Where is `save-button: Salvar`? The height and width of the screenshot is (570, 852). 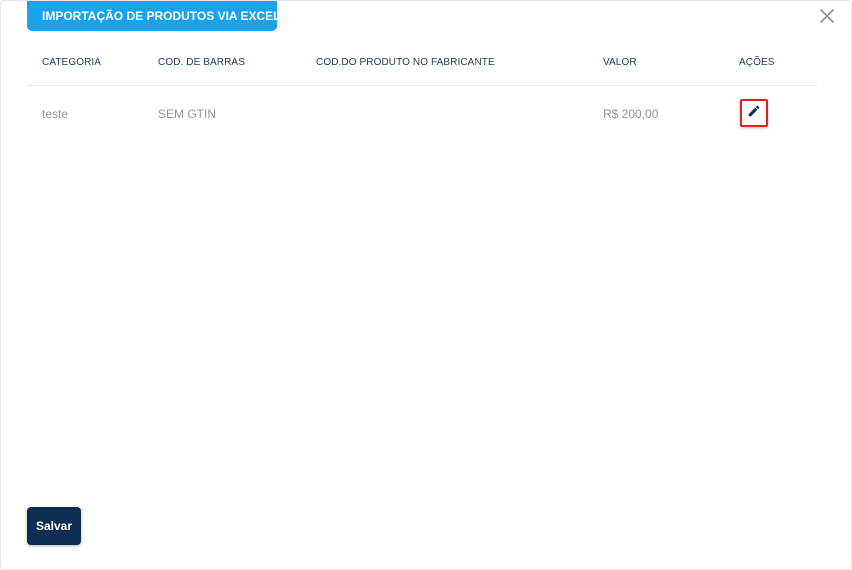 save-button: Salvar is located at coordinates (54, 526).